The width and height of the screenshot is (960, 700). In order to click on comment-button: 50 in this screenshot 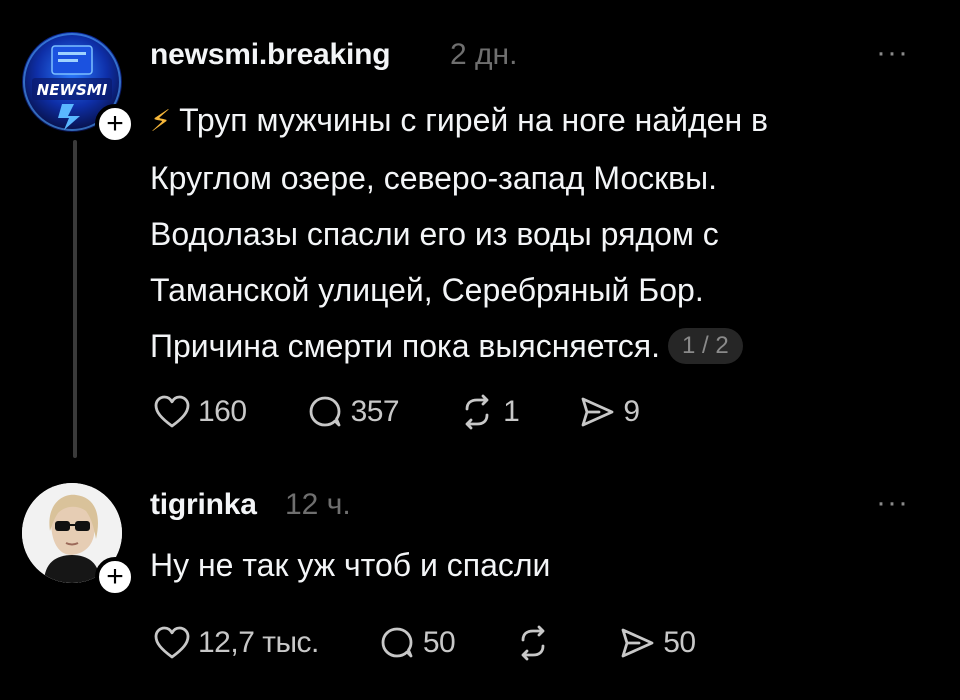, I will do `click(416, 643)`.